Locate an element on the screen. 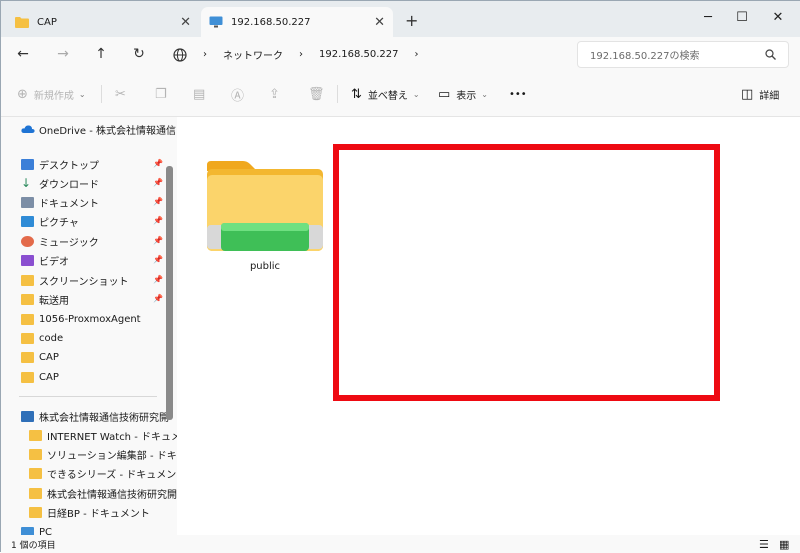 This screenshot has width=800, height=553. address-bar: › ネットワーク › 192.168.50.227 › is located at coordinates (366, 54).